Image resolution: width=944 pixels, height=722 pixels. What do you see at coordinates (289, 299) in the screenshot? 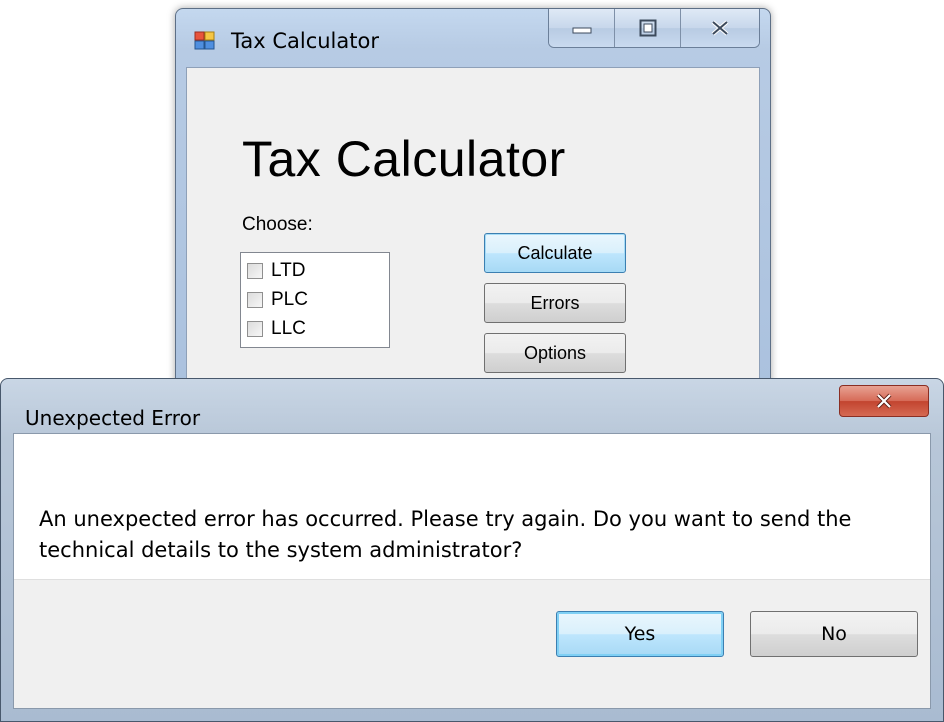
I see `checkbox-label: PLC` at bounding box center [289, 299].